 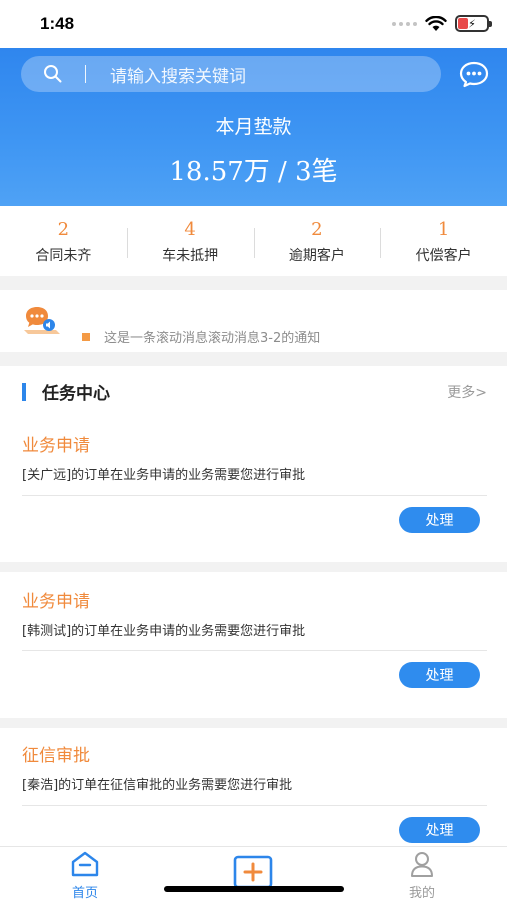 I want to click on notice-speaker-icon, so click(x=42, y=323).